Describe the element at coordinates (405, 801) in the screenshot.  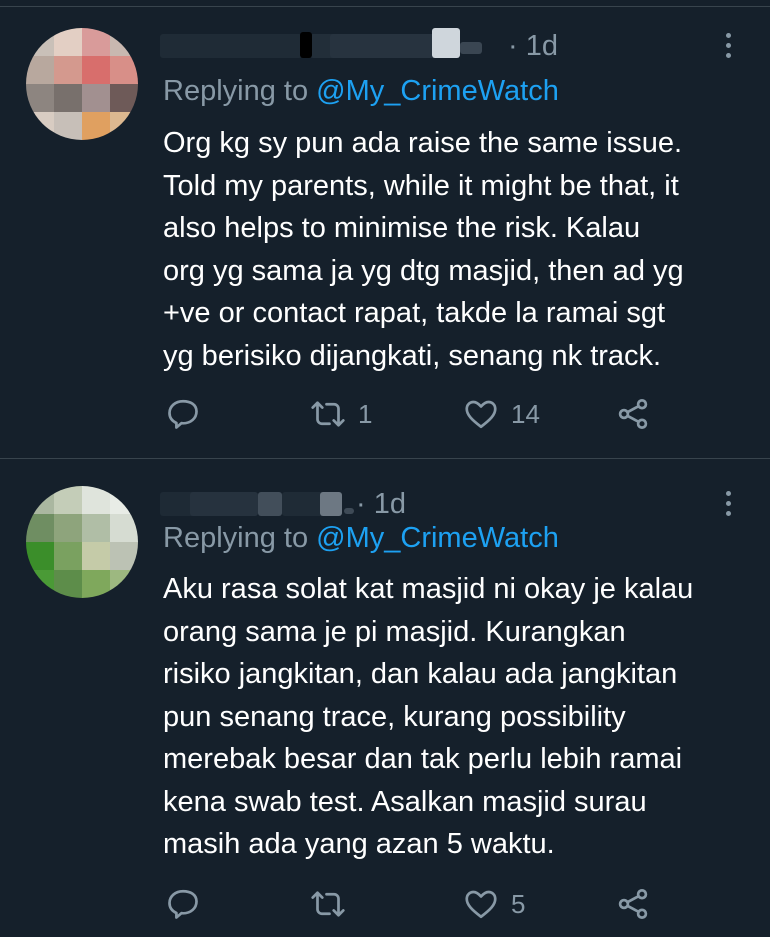
I see `tweet-text-line: kena swab test. Asalkan masjid surau` at that location.